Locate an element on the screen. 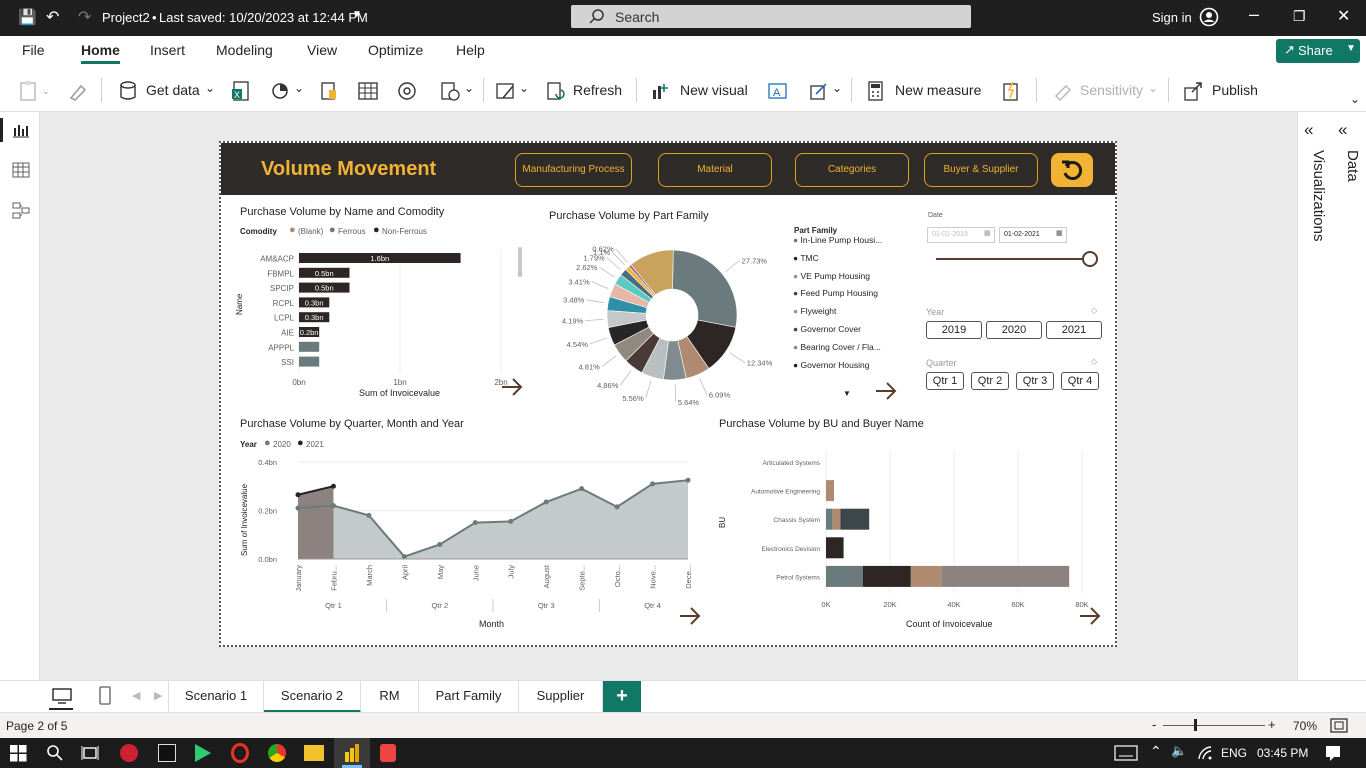 This screenshot has width=1366, height=768. date-range-track is located at coordinates (1014, 259).